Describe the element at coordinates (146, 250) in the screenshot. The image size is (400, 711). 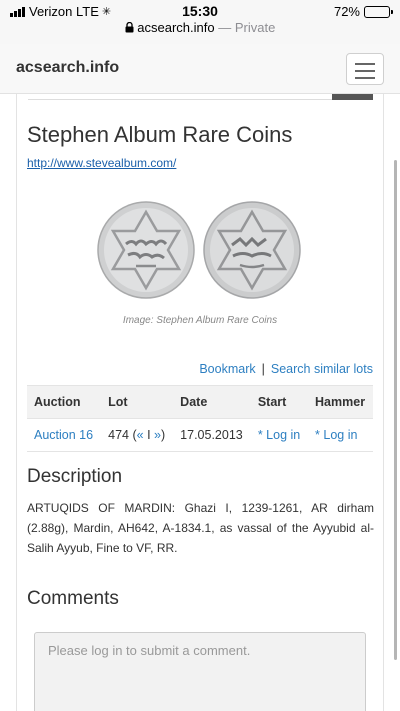
I see `coin-obverse-image` at that location.